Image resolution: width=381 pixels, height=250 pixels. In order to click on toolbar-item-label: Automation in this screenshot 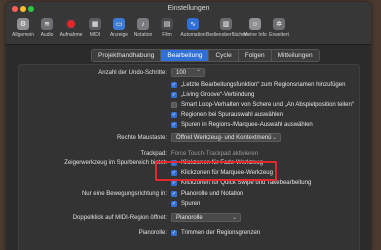, I will do `click(193, 35)`.